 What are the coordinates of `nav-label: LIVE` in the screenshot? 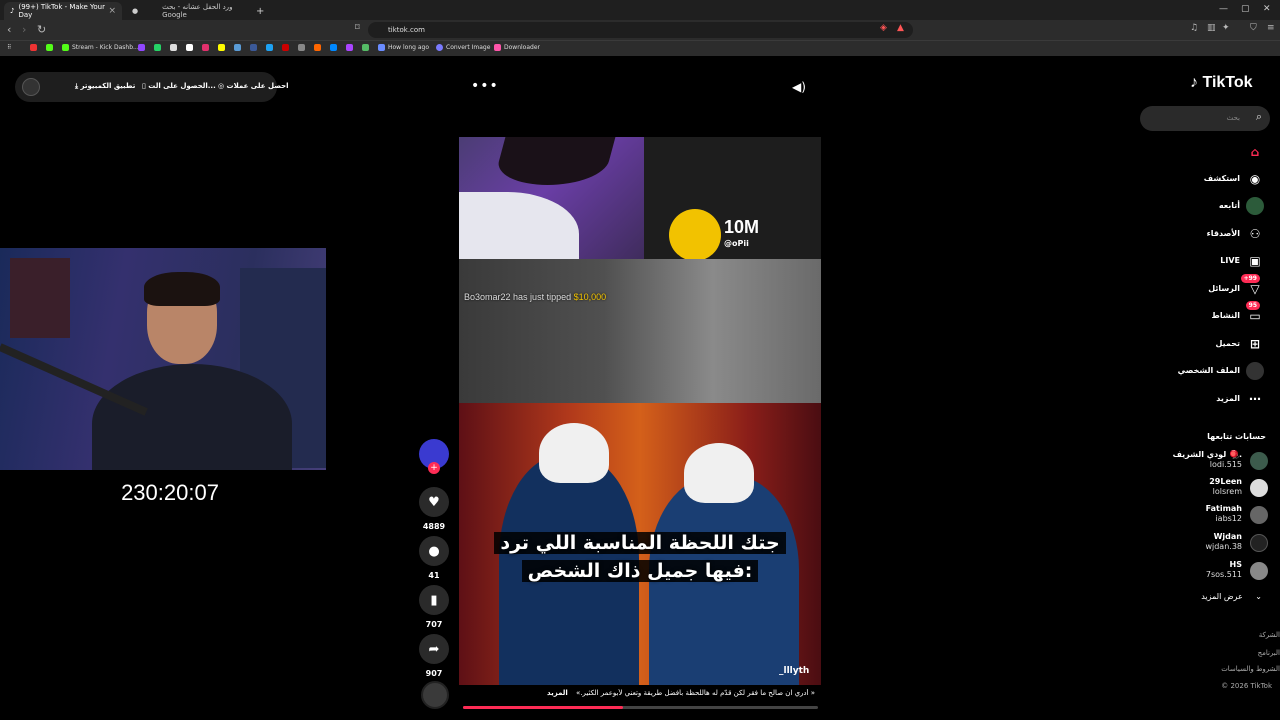 It's located at (1230, 260).